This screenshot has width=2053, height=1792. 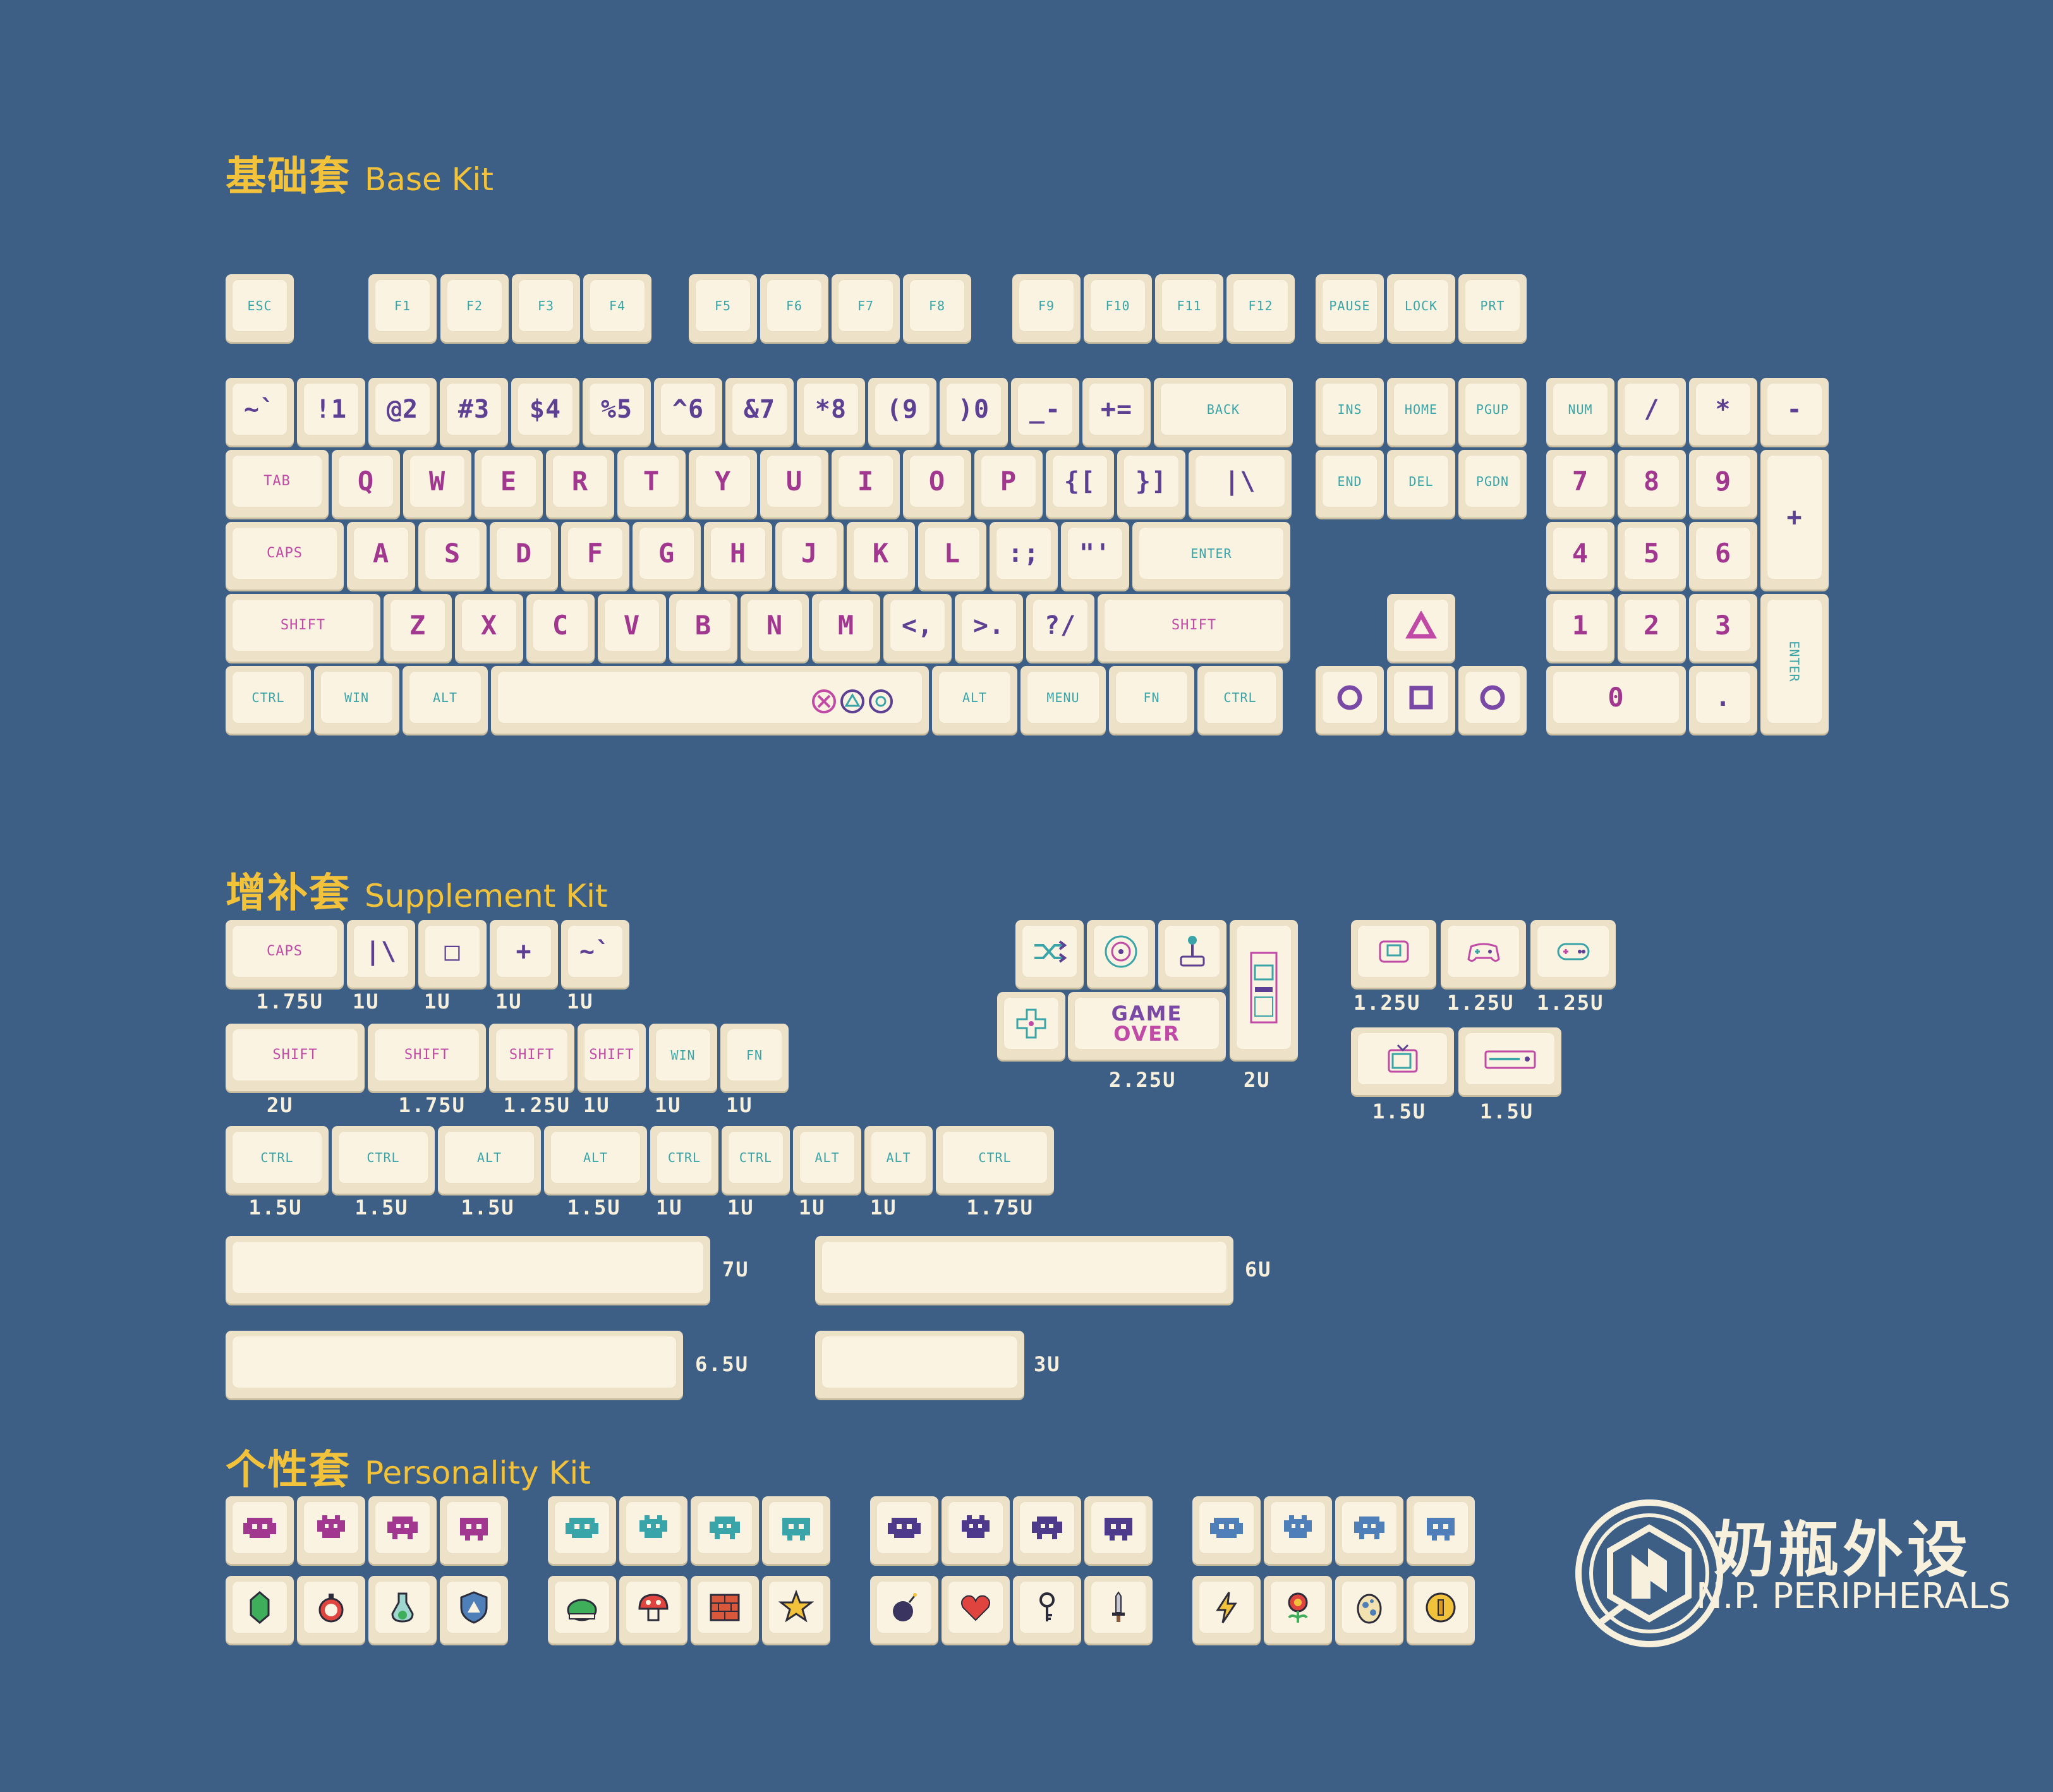 I want to click on key-bottom-1: WIN, so click(x=356, y=700).